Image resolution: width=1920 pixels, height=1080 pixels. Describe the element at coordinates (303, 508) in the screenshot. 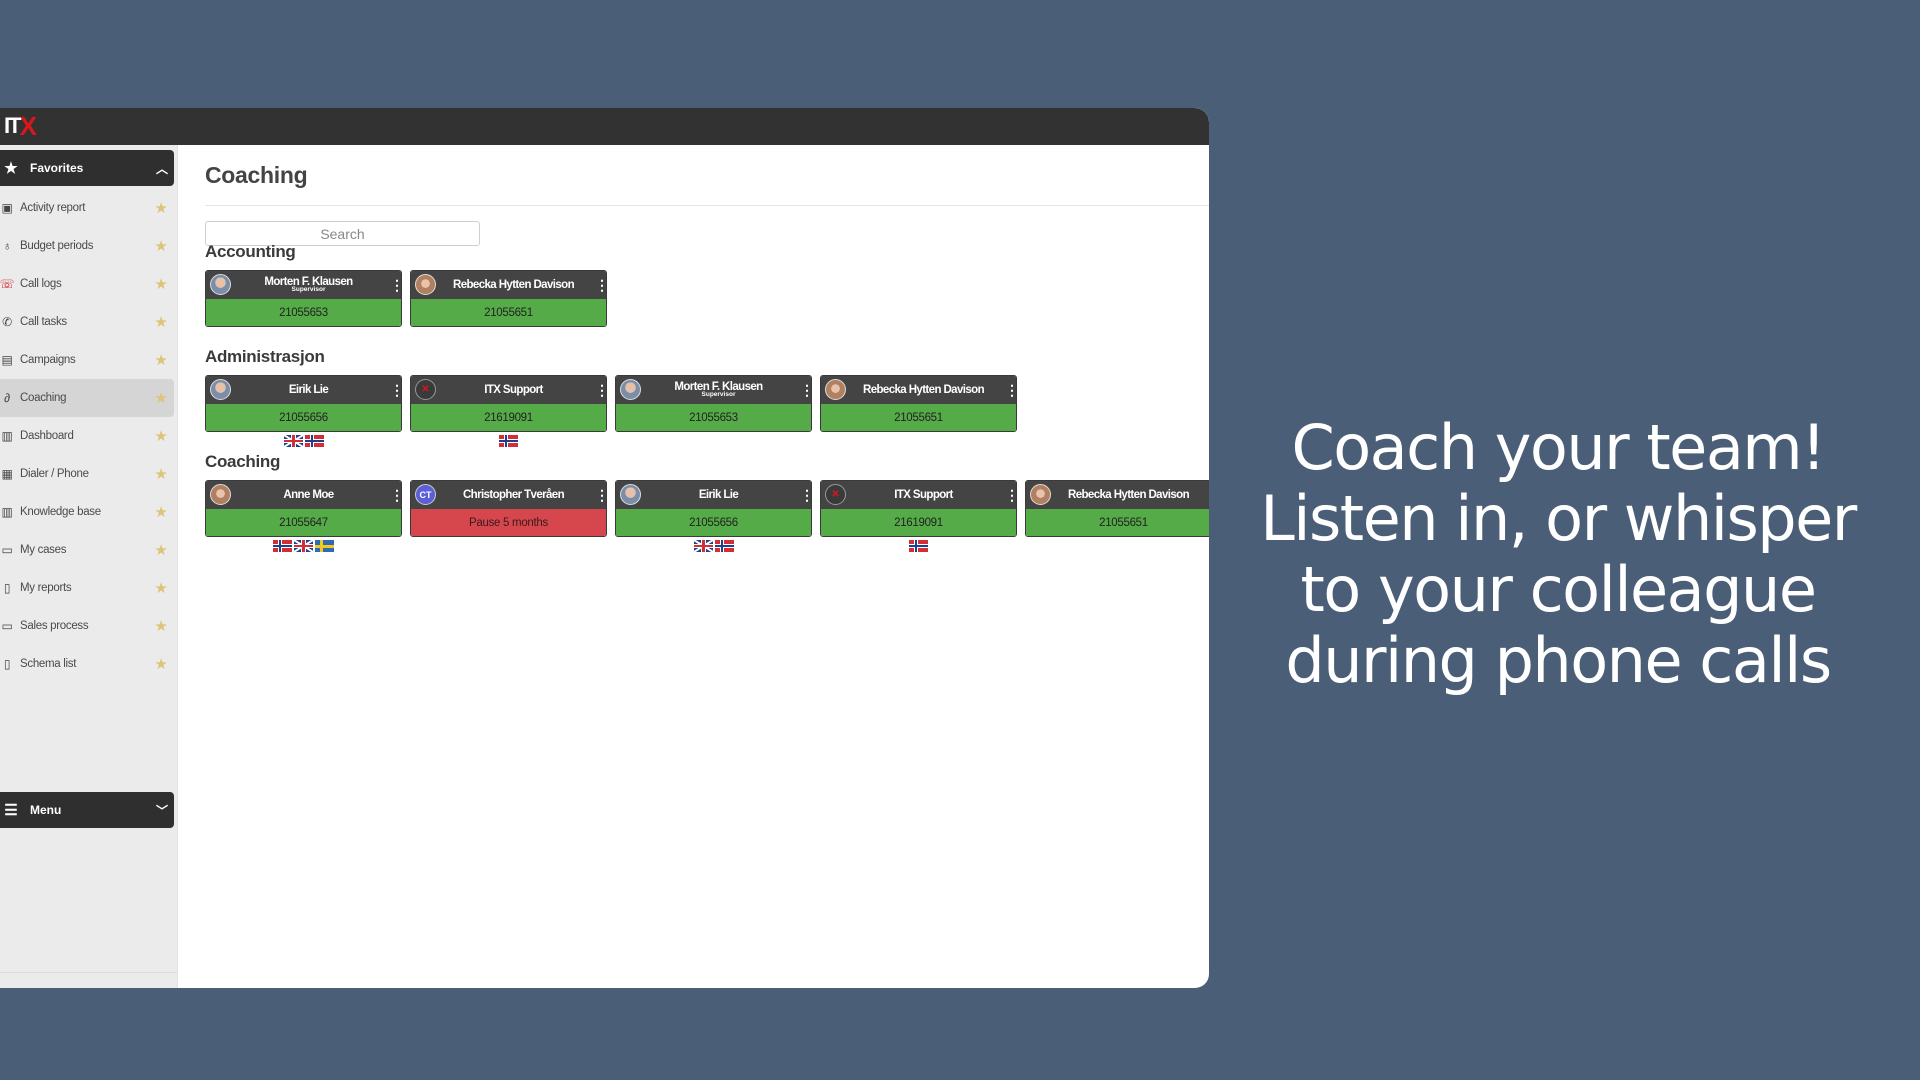

I see `agent-card: Anne Moe ⋮ 21055647` at that location.